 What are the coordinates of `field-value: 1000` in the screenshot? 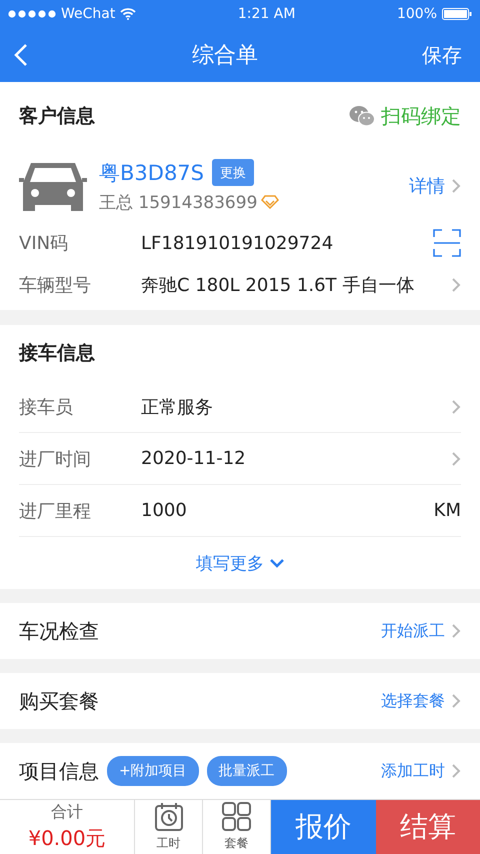 It's located at (164, 510).